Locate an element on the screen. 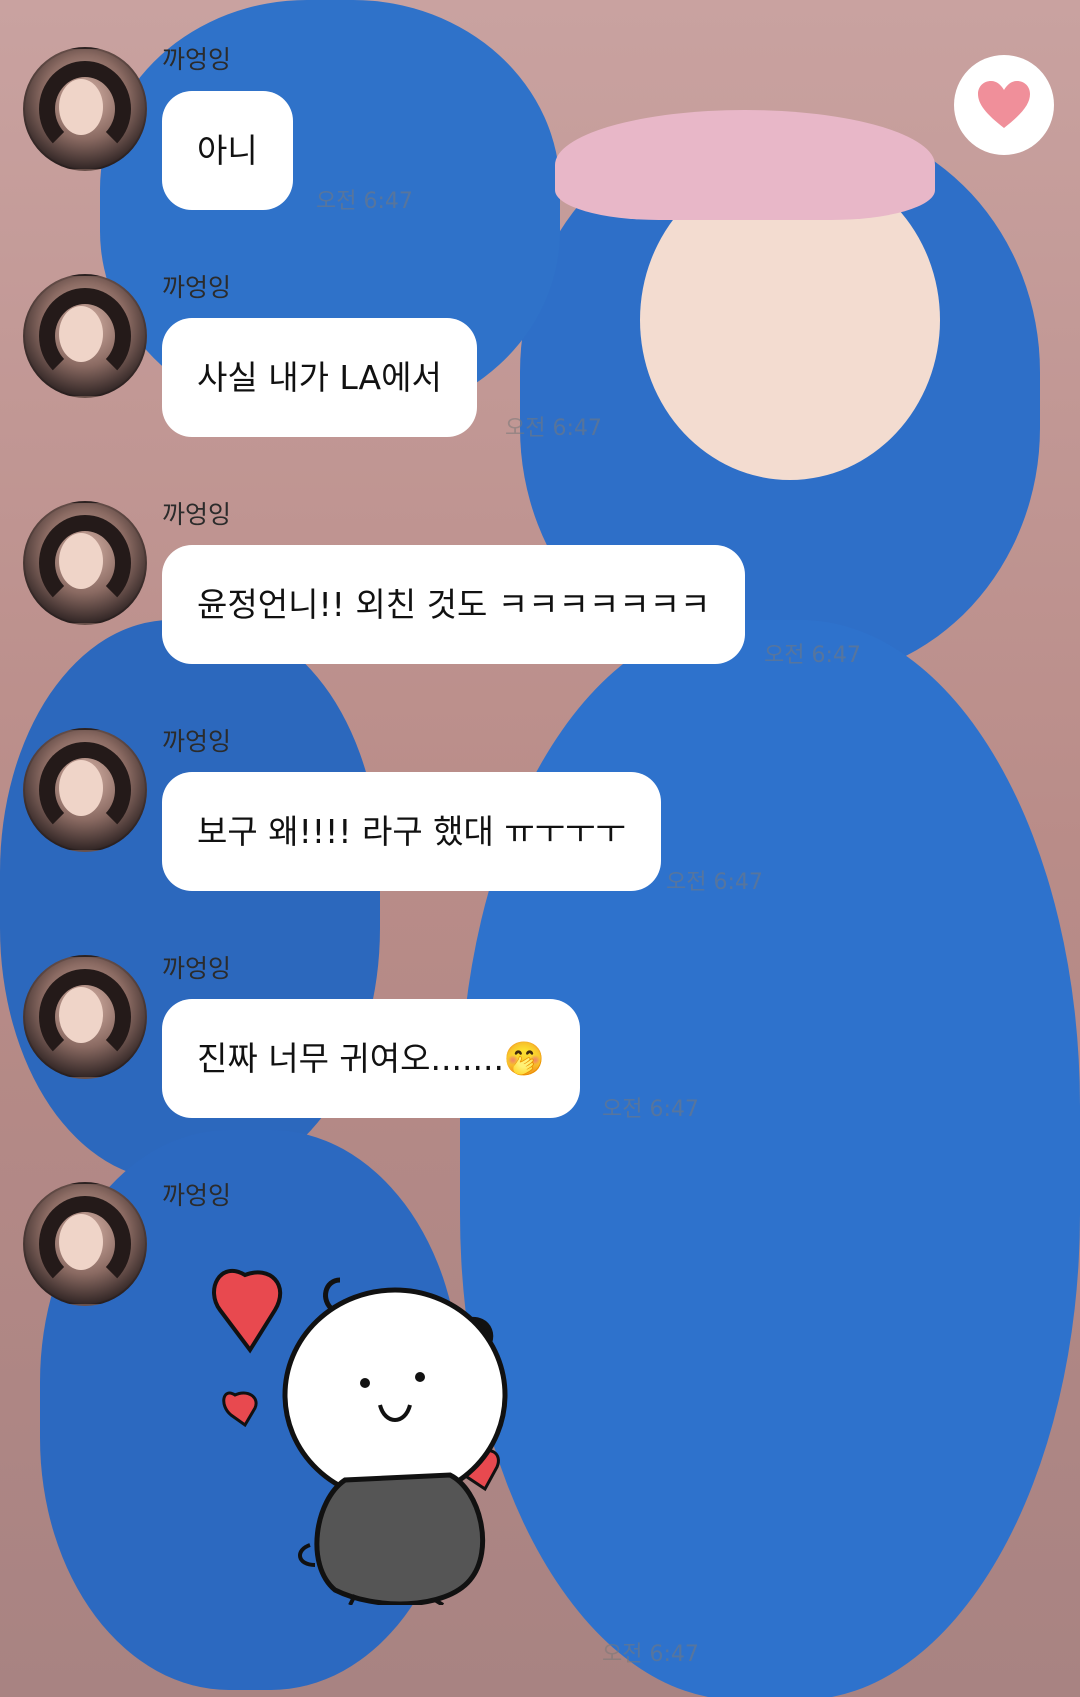 Image resolution: width=1080 pixels, height=1697 pixels. dog-with-hearts-sticker-icon is located at coordinates (370, 1435).